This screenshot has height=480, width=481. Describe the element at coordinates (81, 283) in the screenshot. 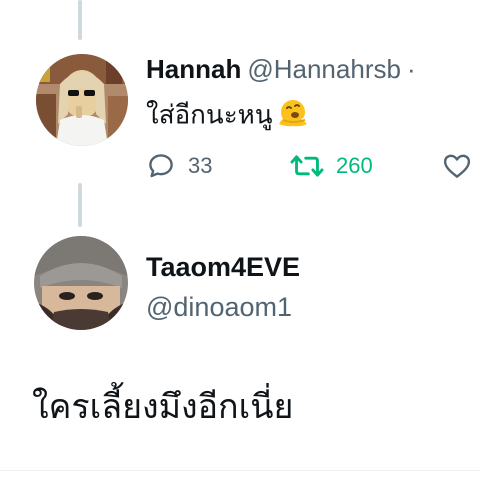

I see `tweet-author-avatar` at that location.